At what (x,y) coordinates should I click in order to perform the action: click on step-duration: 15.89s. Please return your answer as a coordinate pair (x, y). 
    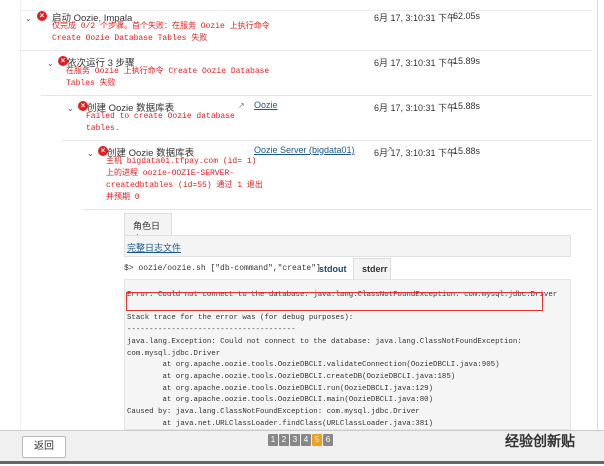
    Looking at the image, I should click on (467, 61).